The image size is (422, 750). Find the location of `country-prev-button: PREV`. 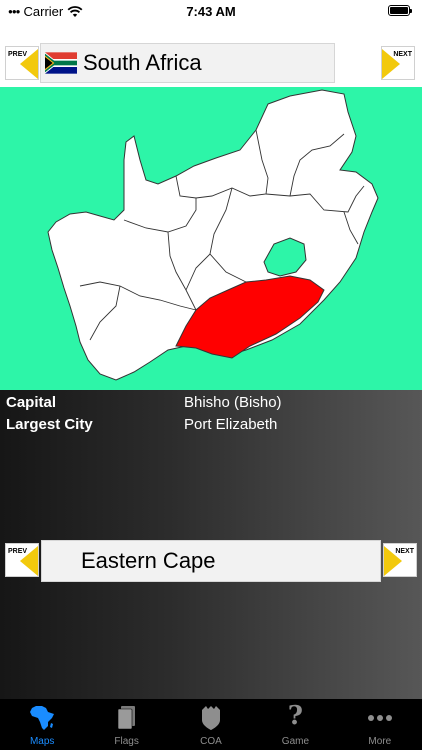

country-prev-button: PREV is located at coordinates (22, 63).